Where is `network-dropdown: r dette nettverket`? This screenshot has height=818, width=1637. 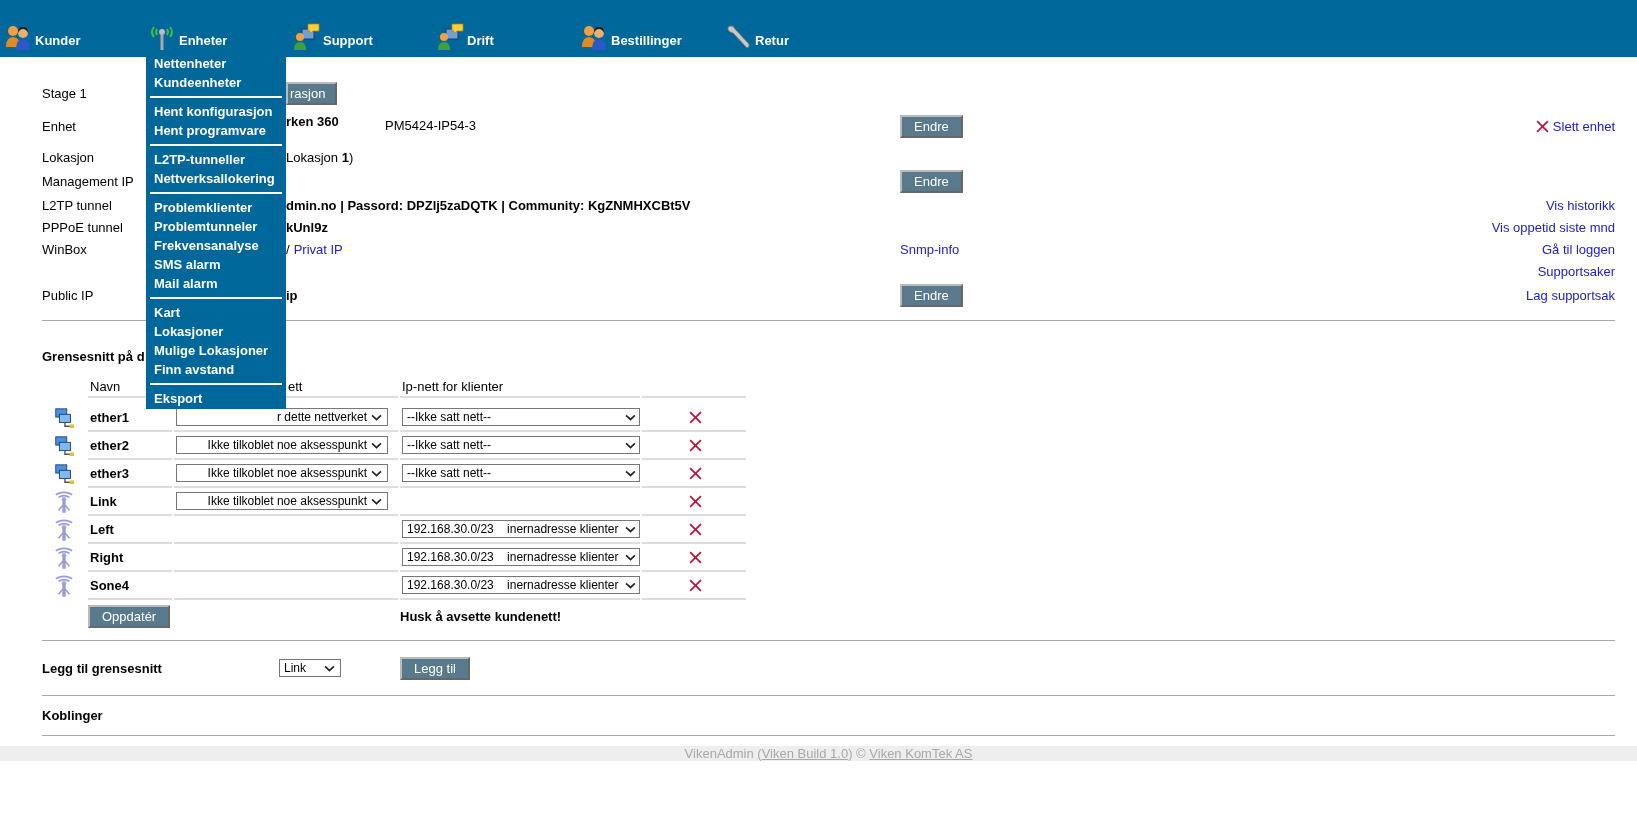
network-dropdown: r dette nettverket is located at coordinates (282, 417).